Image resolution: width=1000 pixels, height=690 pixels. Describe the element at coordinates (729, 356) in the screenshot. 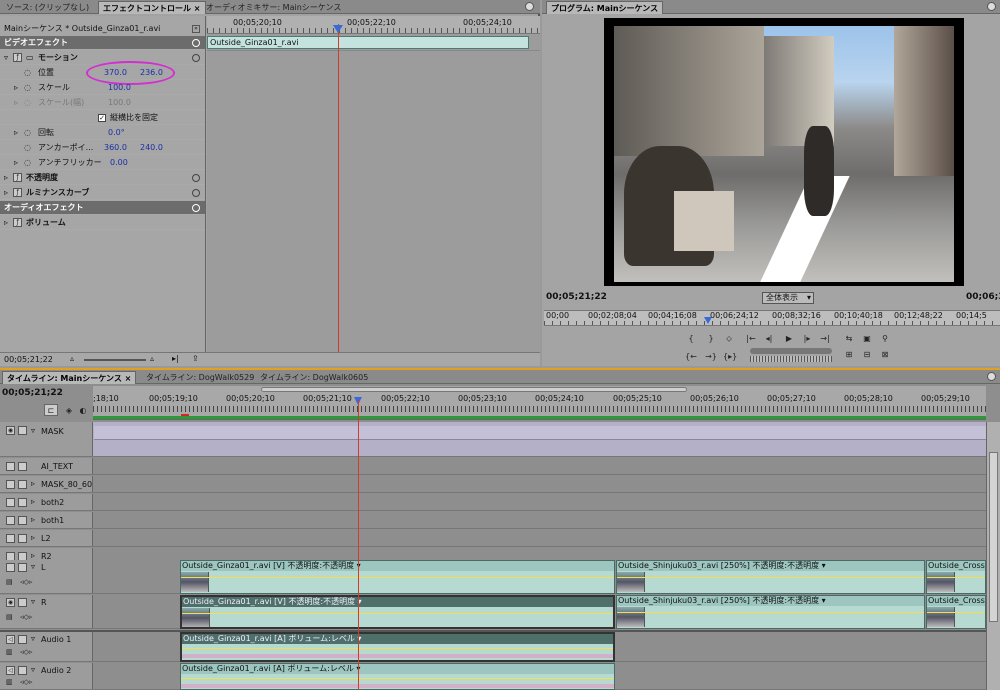

I see `play-in-to-out-icon: {▸}` at that location.